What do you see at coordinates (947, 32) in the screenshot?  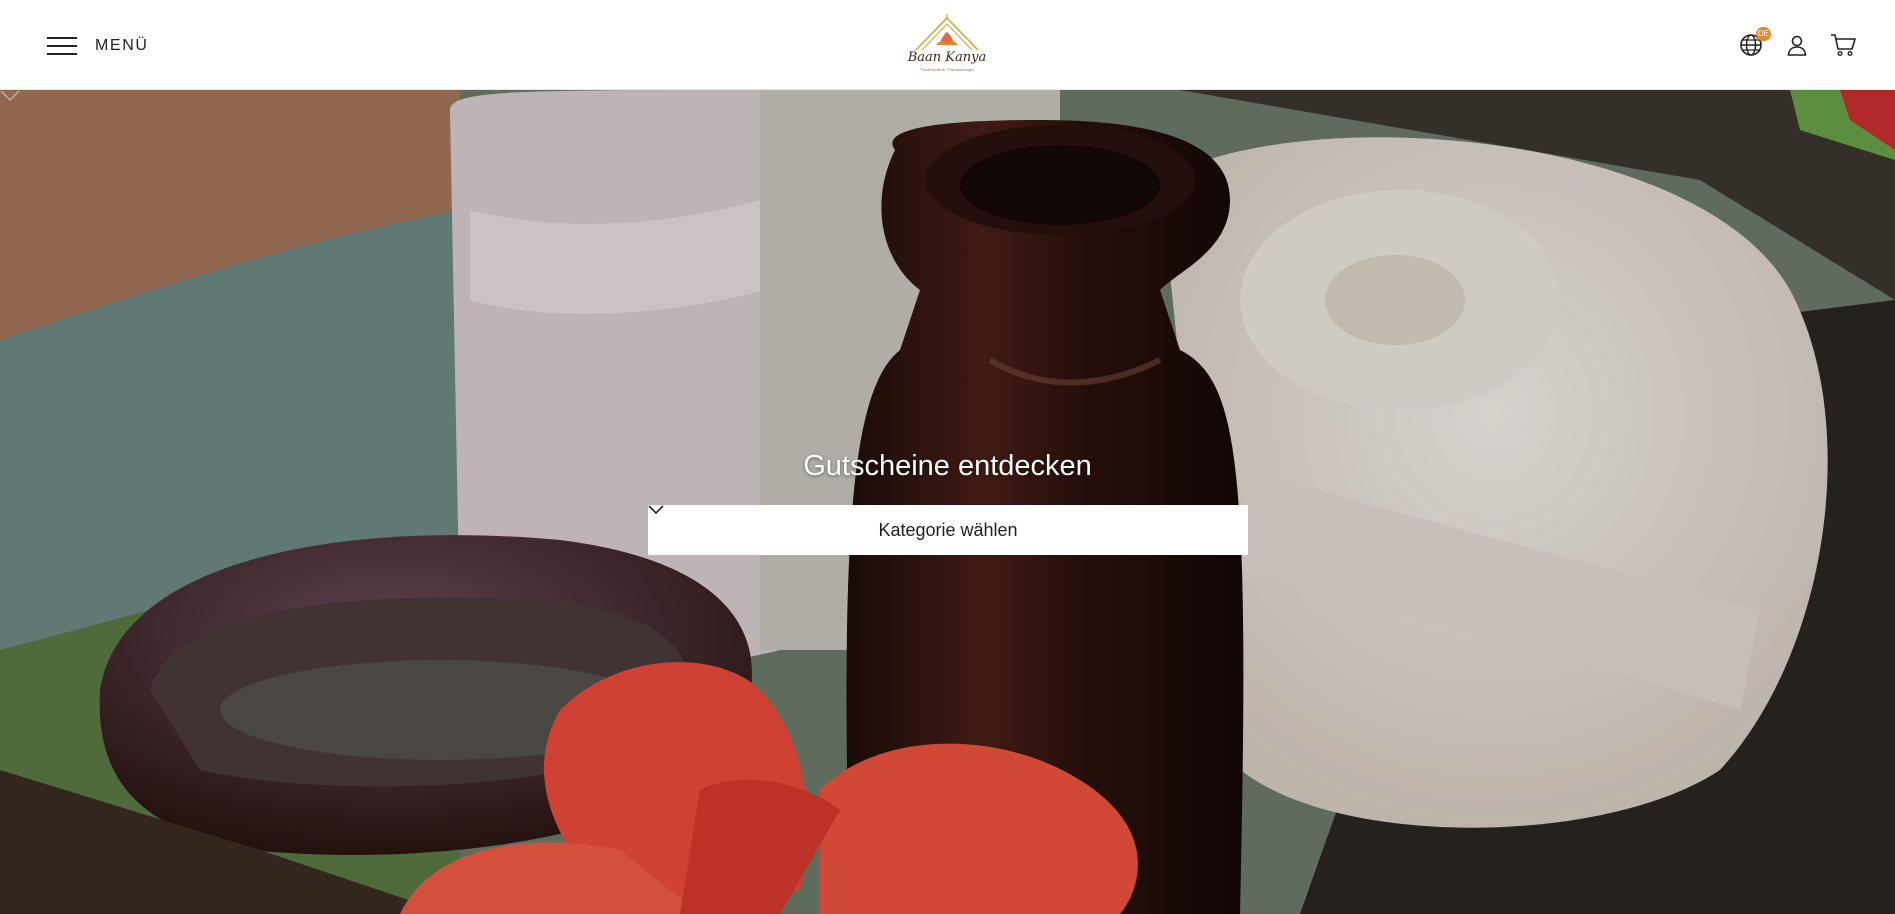 I see `lotus-roof-icon` at bounding box center [947, 32].